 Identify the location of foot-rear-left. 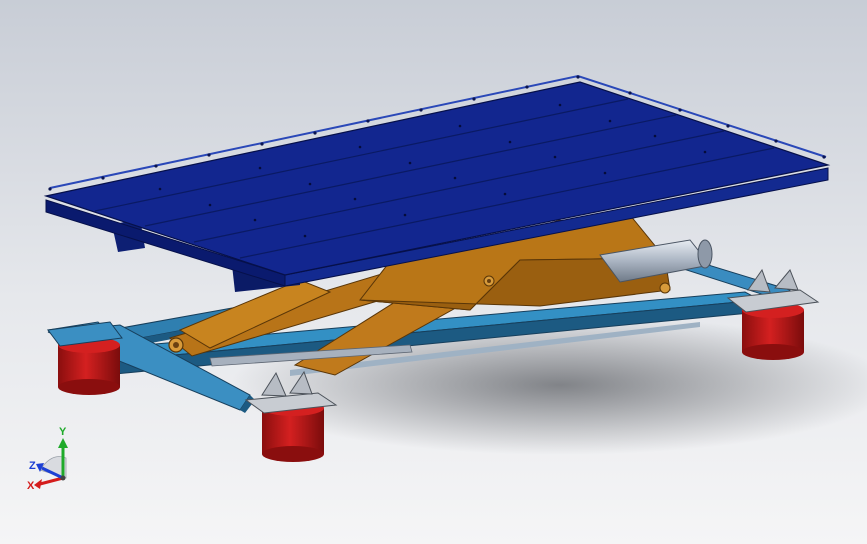
(85, 358).